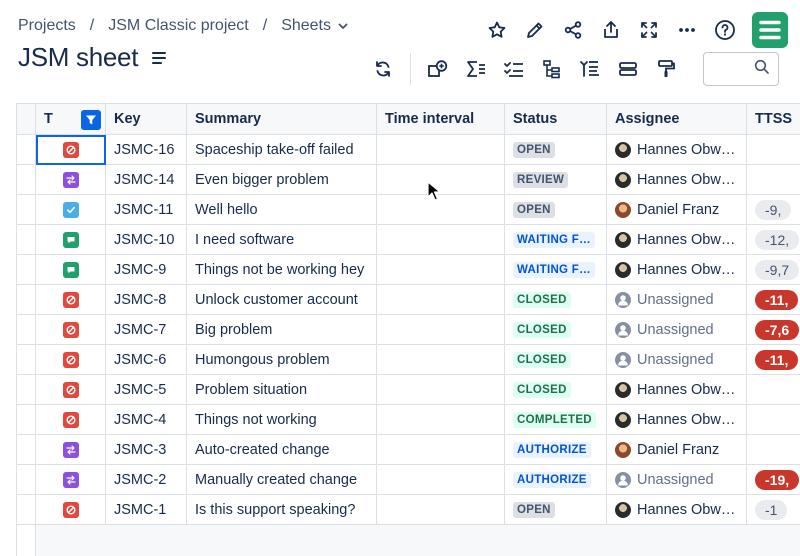 This screenshot has width=800, height=556. I want to click on key-cell: JSMC-5, so click(146, 389).